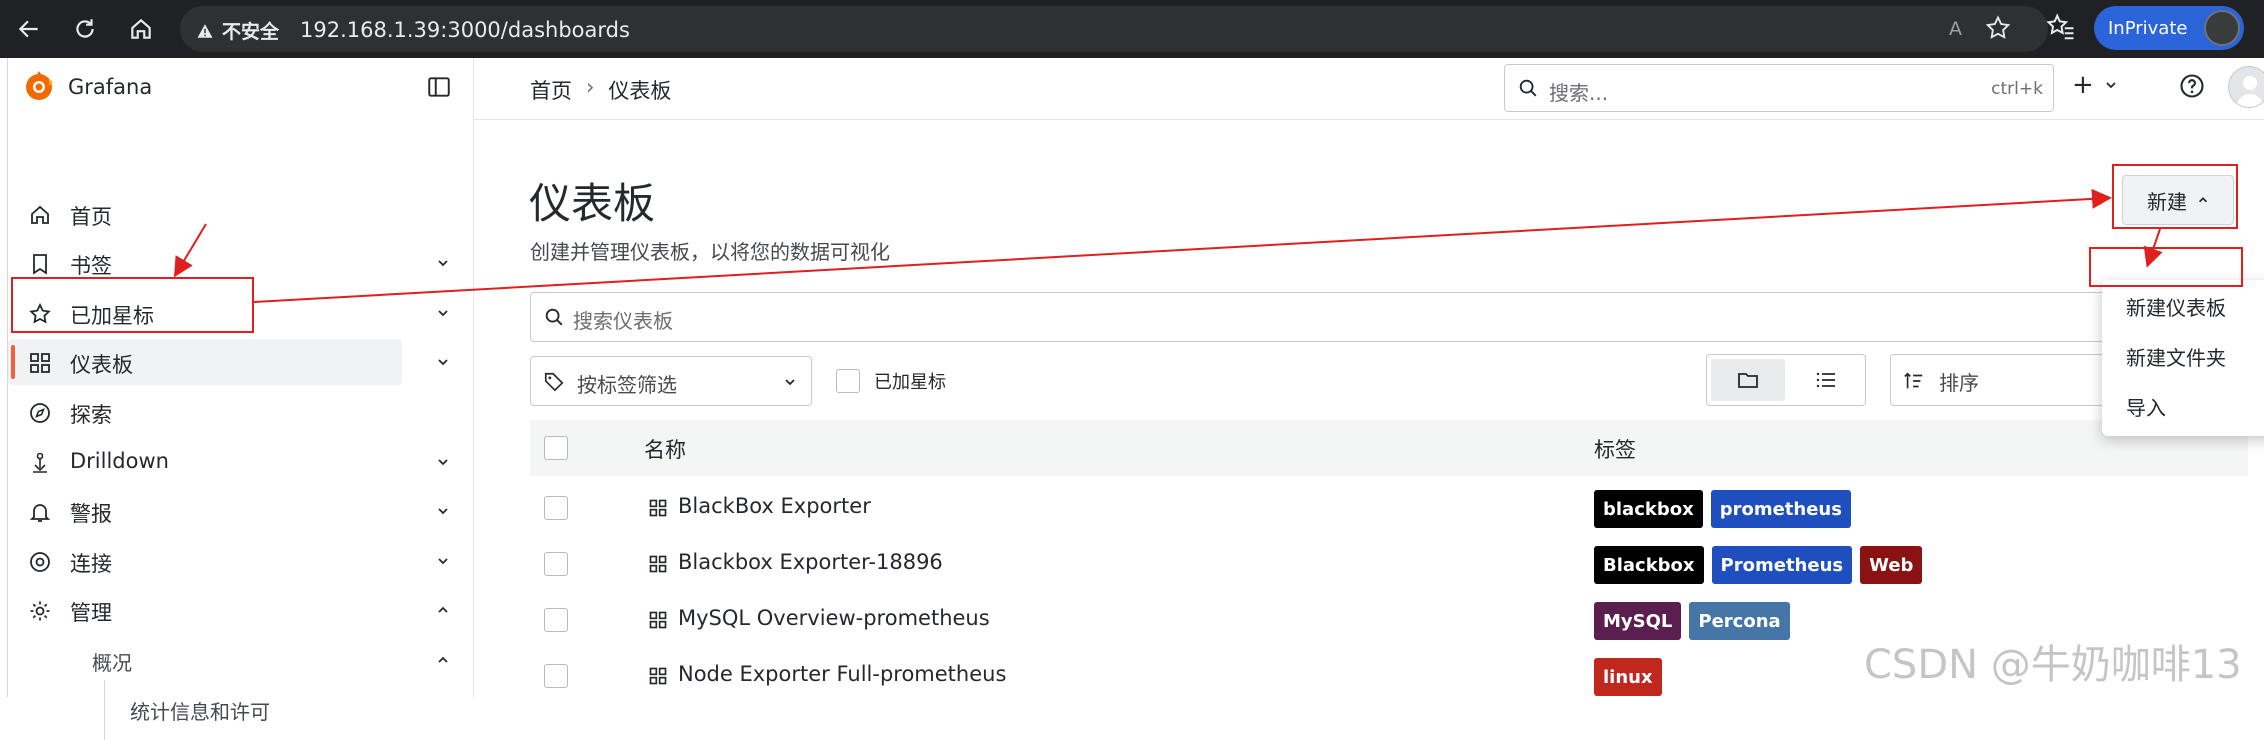  I want to click on new-button: 新建, so click(2178, 200).